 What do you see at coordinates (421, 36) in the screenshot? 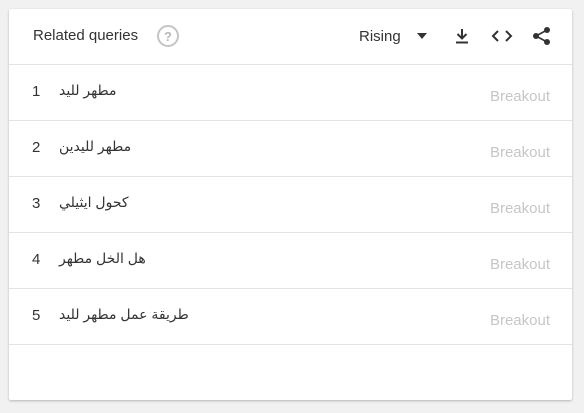
I see `chevron-down-icon` at bounding box center [421, 36].